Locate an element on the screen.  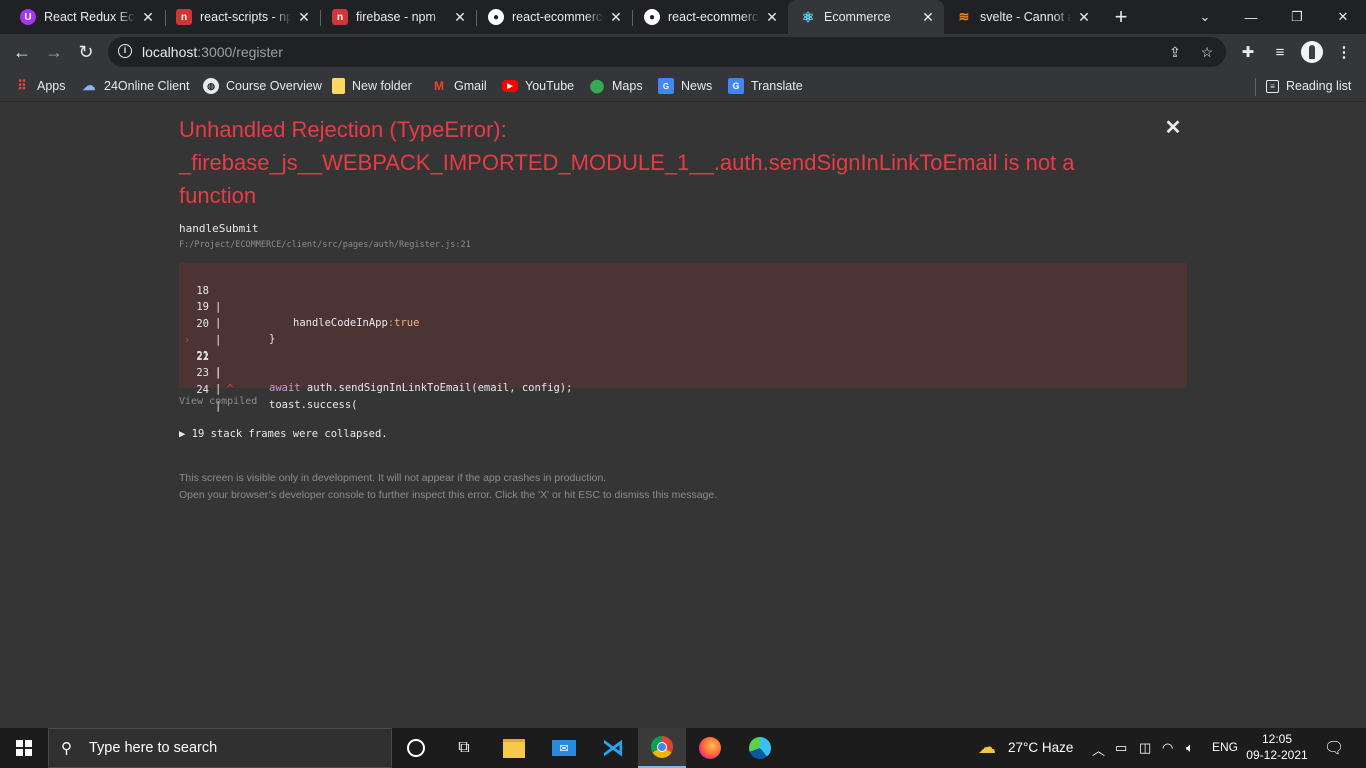
task-view-icon: ⧉ is located at coordinates (464, 747).